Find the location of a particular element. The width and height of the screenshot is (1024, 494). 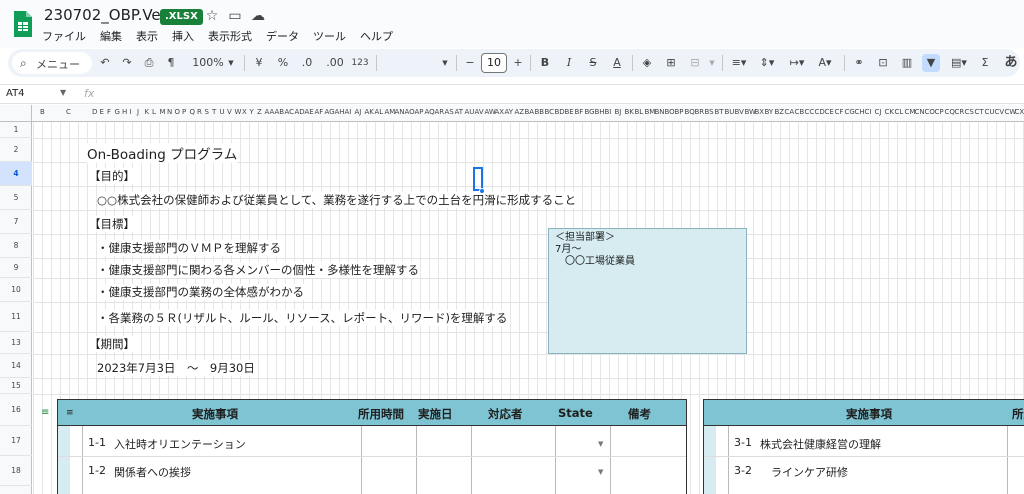

row-header: 15 is located at coordinates (16, 386).